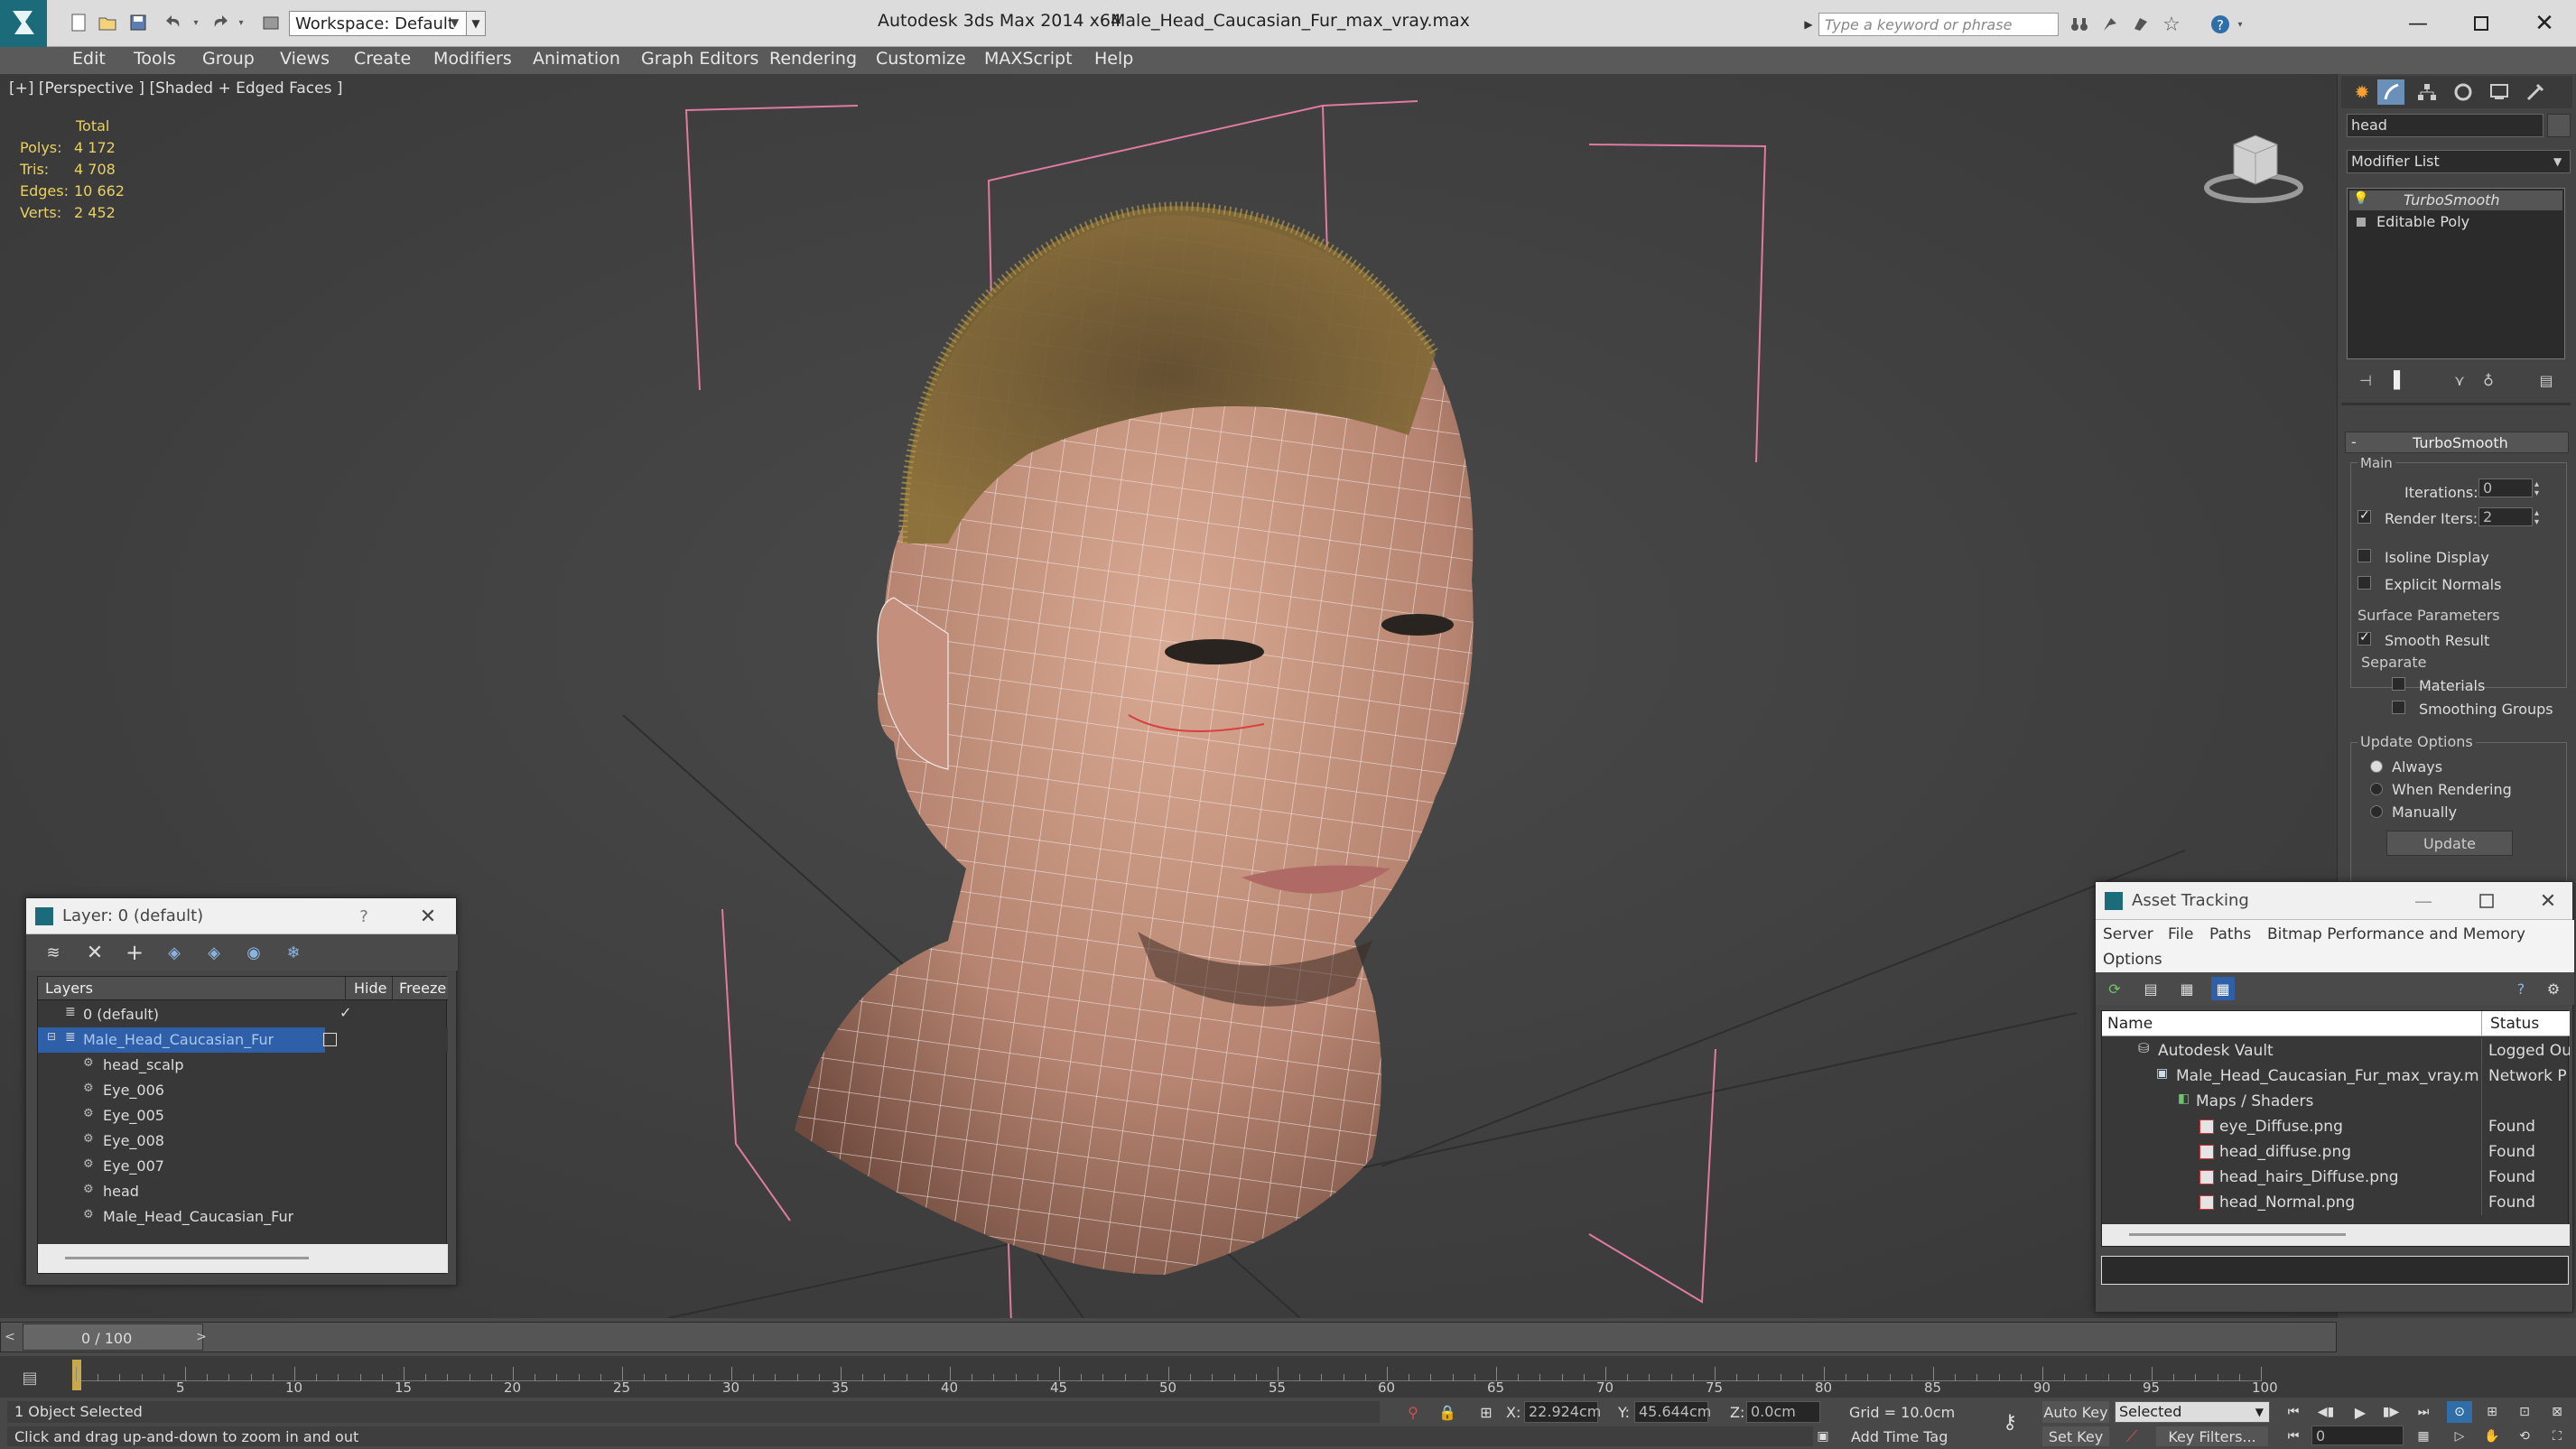 This screenshot has width=2576, height=1449. Describe the element at coordinates (2492, 1412) in the screenshot. I see `zoom-all-icon: ⊞` at that location.